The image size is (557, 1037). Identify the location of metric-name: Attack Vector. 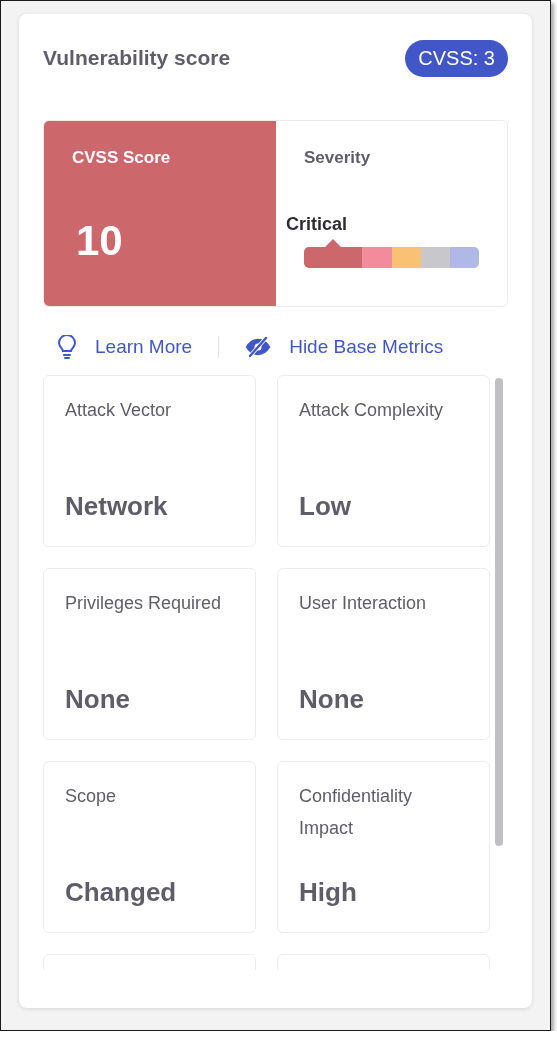
(119, 410).